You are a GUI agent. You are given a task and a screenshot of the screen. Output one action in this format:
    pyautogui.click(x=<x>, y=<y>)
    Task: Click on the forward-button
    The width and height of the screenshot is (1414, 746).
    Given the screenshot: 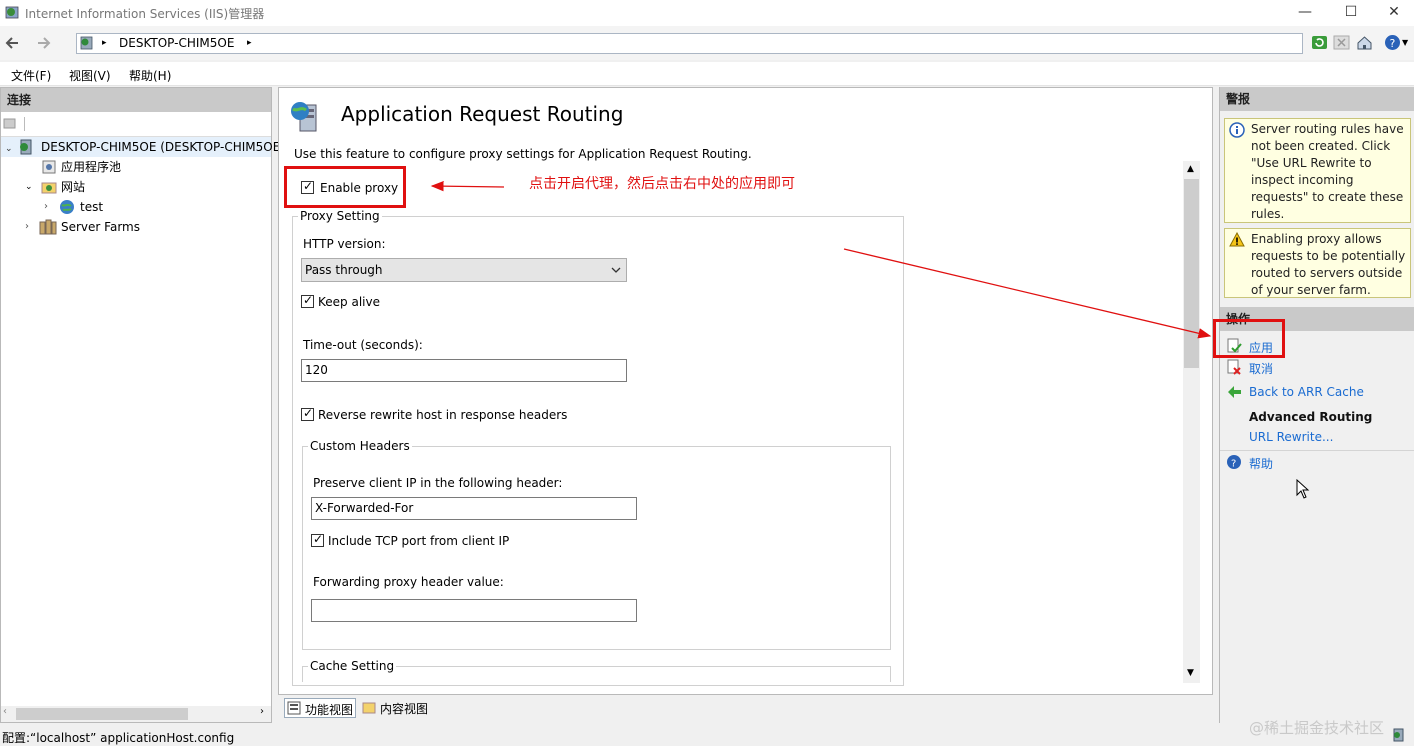 What is the action you would take?
    pyautogui.click(x=43, y=43)
    